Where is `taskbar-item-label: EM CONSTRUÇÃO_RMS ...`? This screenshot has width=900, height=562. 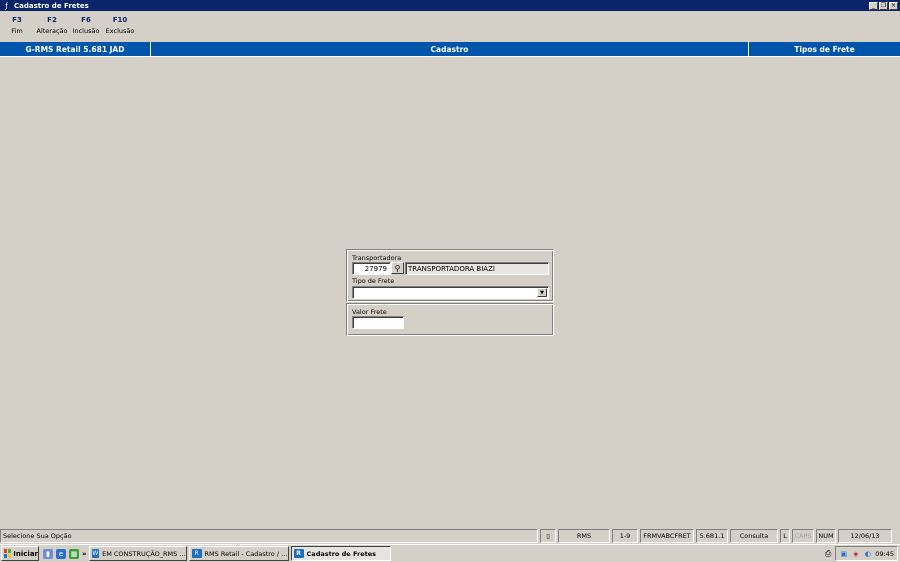
taskbar-item-label: EM CONSTRUÇÃO_RMS ... is located at coordinates (144, 553).